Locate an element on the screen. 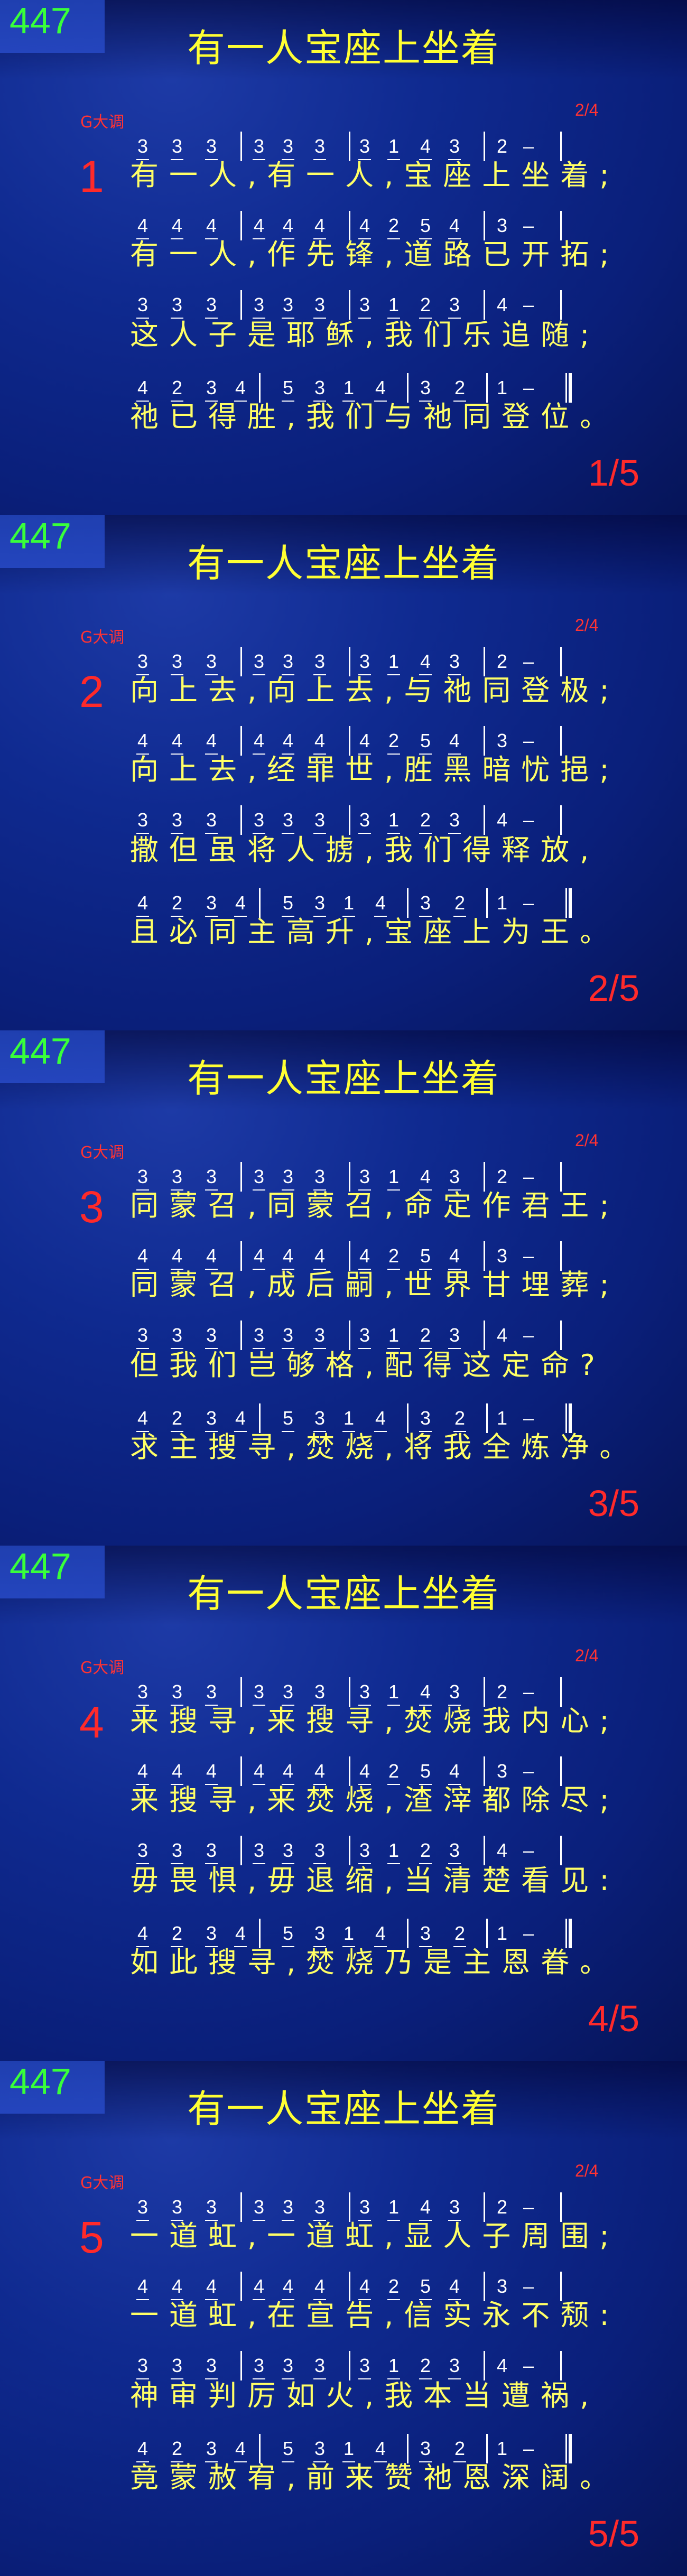 Image resolution: width=687 pixels, height=2576 pixels. lyric-line: 向上去,向上去,与祂同登极; is located at coordinates (375, 690).